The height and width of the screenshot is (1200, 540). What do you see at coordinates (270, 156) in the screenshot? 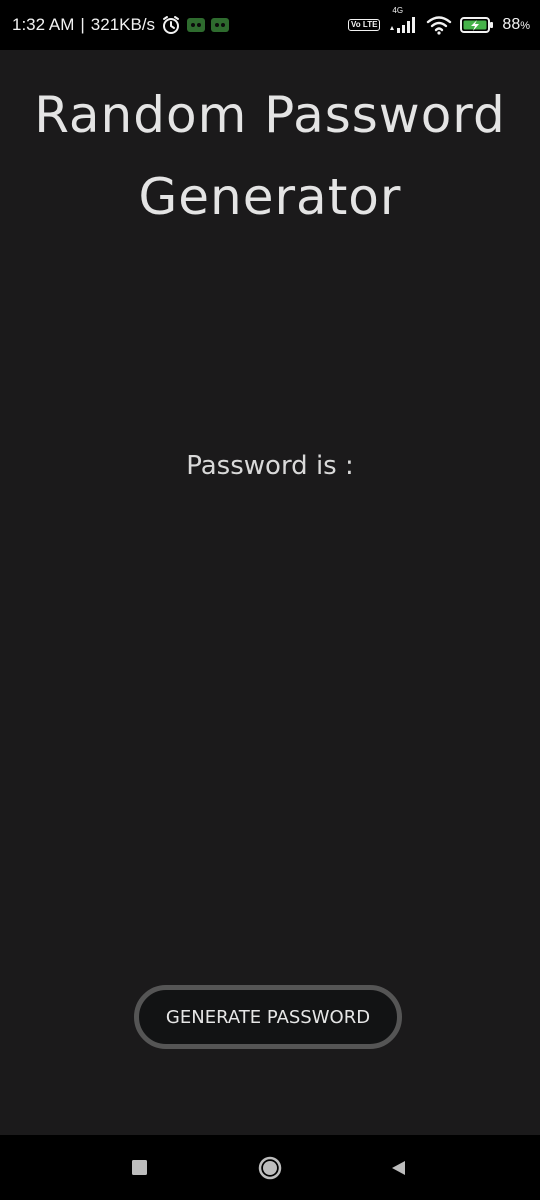
I see `page-title: Random Password Generator` at bounding box center [270, 156].